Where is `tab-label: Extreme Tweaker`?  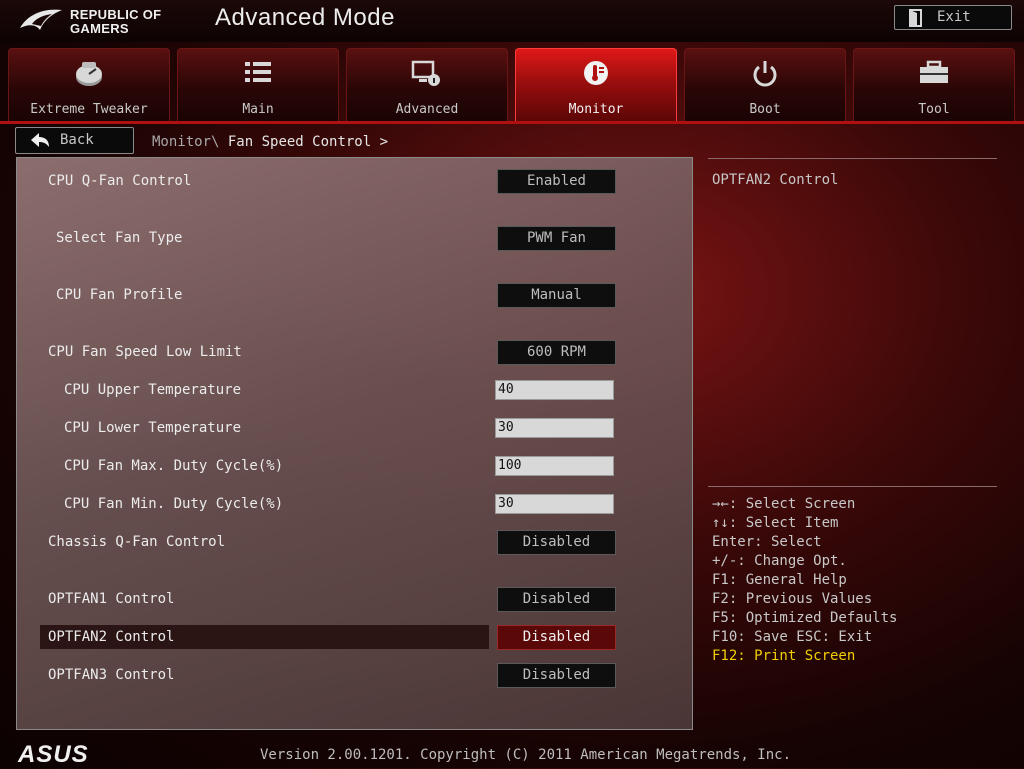 tab-label: Extreme Tweaker is located at coordinates (89, 109).